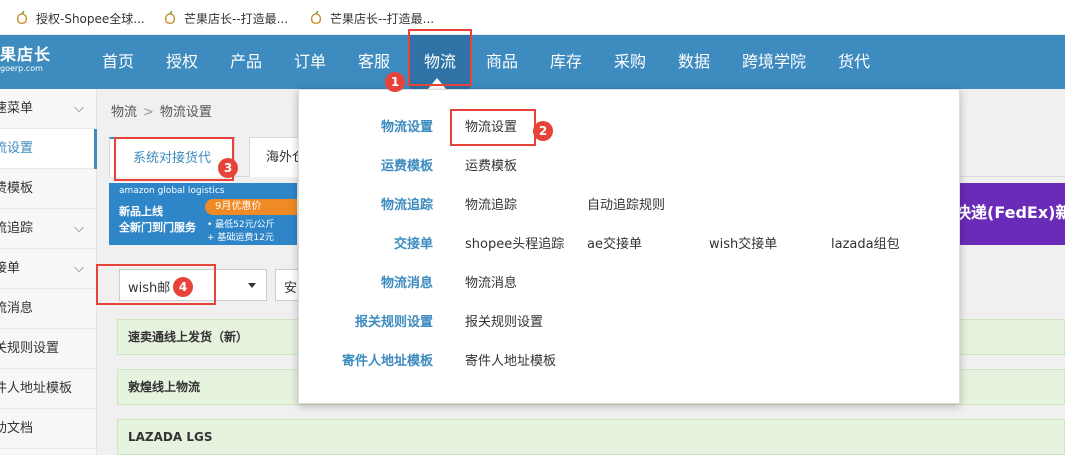  What do you see at coordinates (395, 82) in the screenshot?
I see `step-badge: 1` at bounding box center [395, 82].